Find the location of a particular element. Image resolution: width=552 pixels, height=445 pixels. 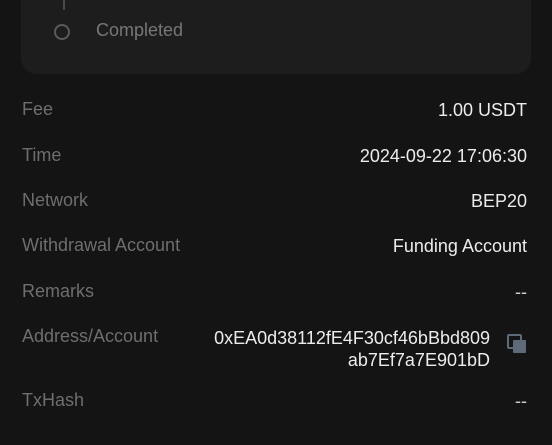

copy-icon is located at coordinates (517, 344).